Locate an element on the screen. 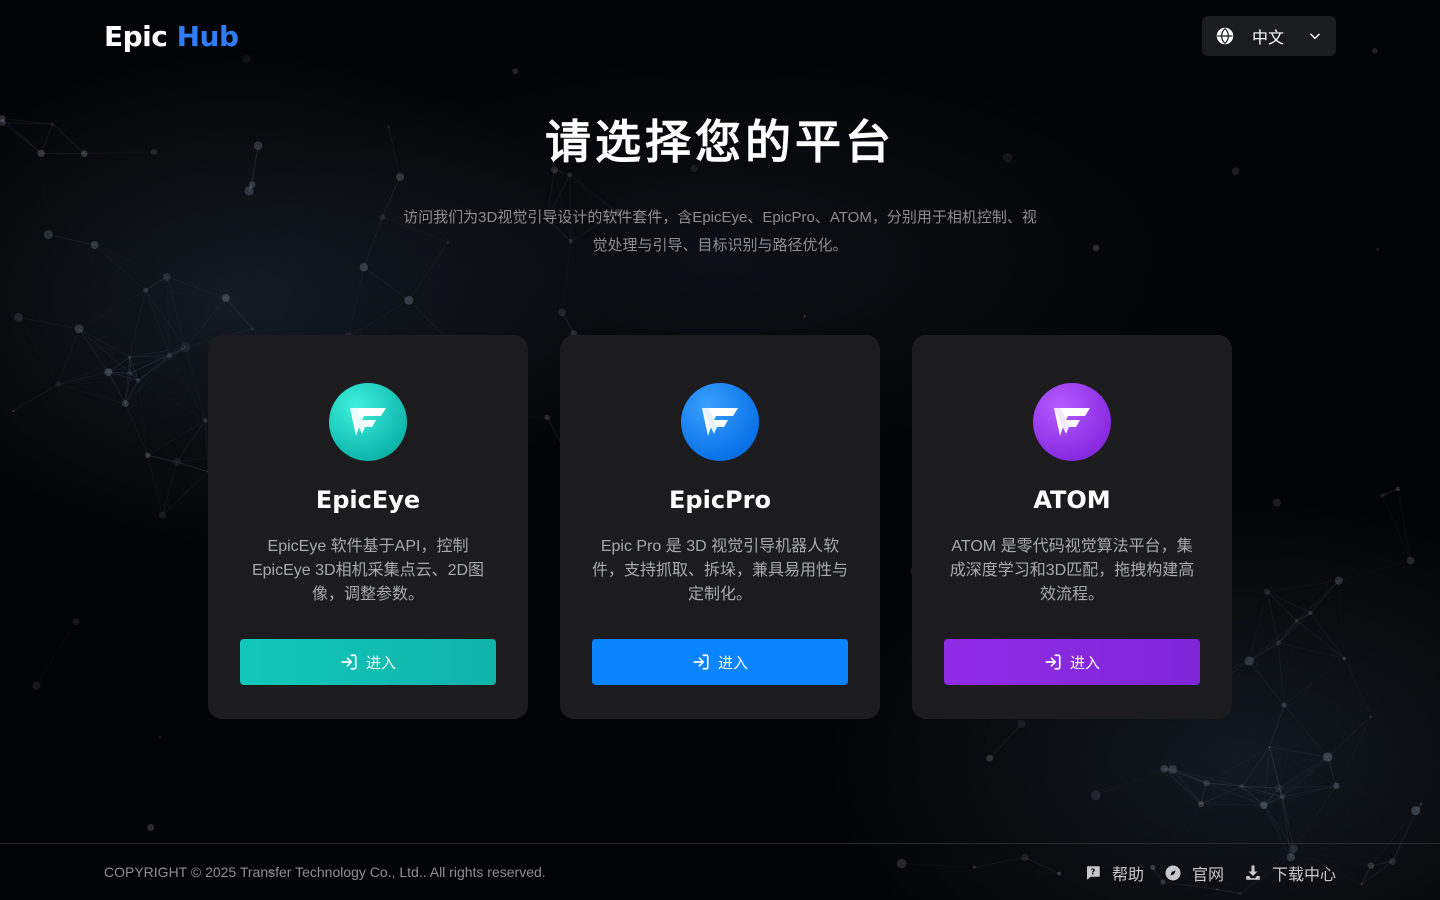 The height and width of the screenshot is (900, 1440). official-site-link: 官网 is located at coordinates (1194, 873).